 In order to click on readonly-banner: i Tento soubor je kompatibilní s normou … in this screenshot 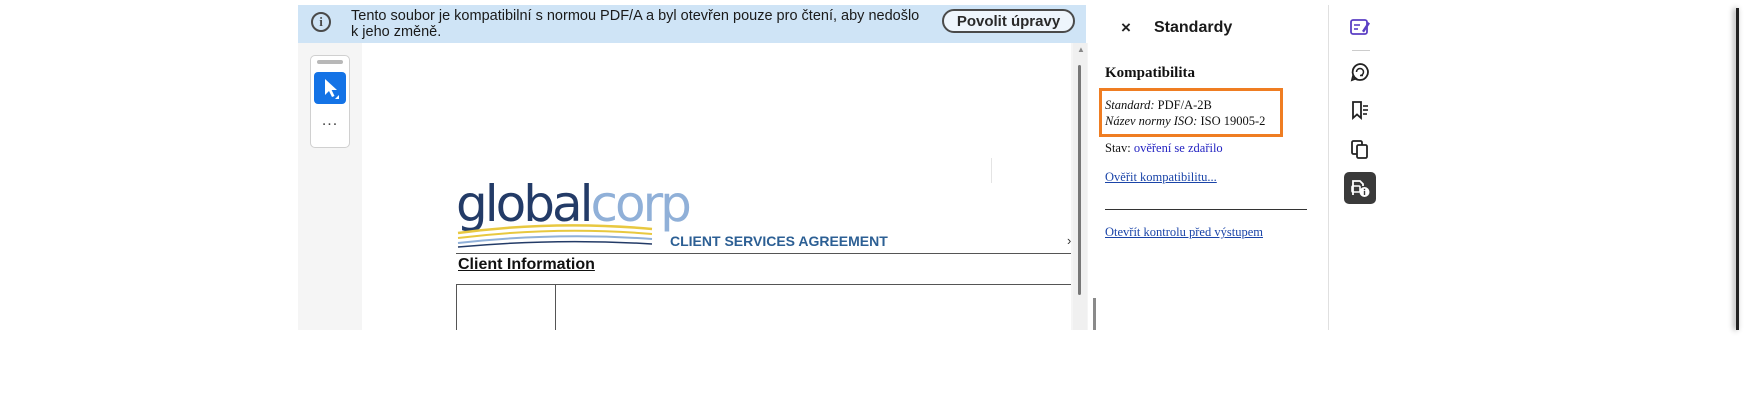, I will do `click(692, 24)`.